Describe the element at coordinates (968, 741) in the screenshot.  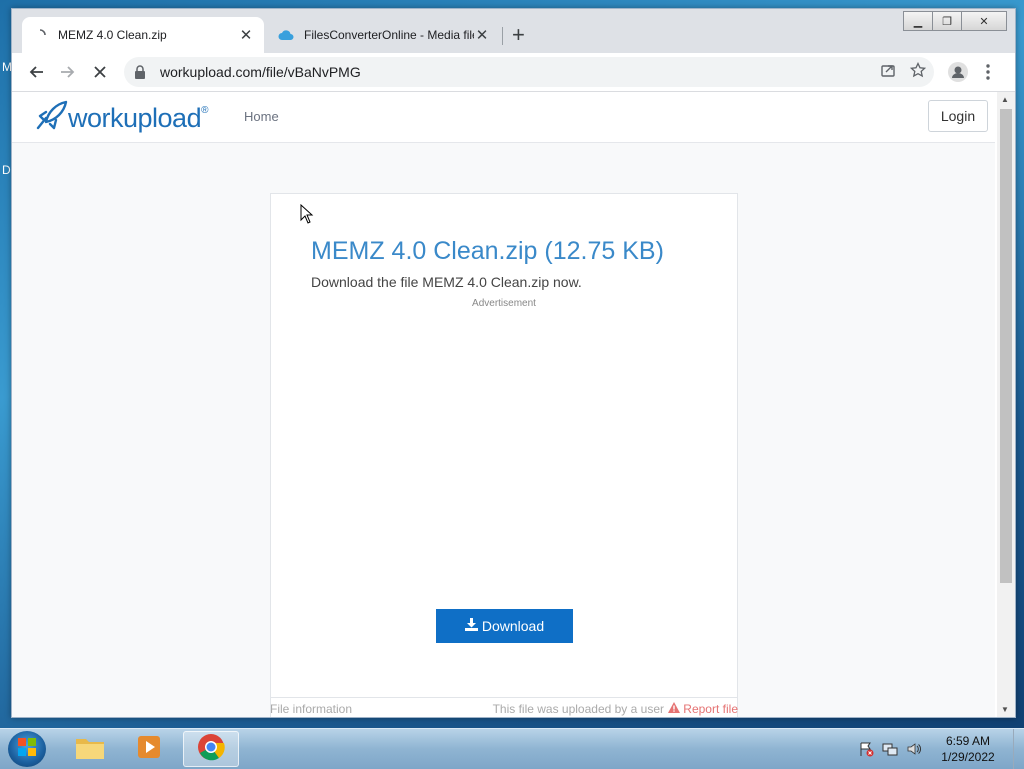
I see `clock-time: 6:59 AM` at that location.